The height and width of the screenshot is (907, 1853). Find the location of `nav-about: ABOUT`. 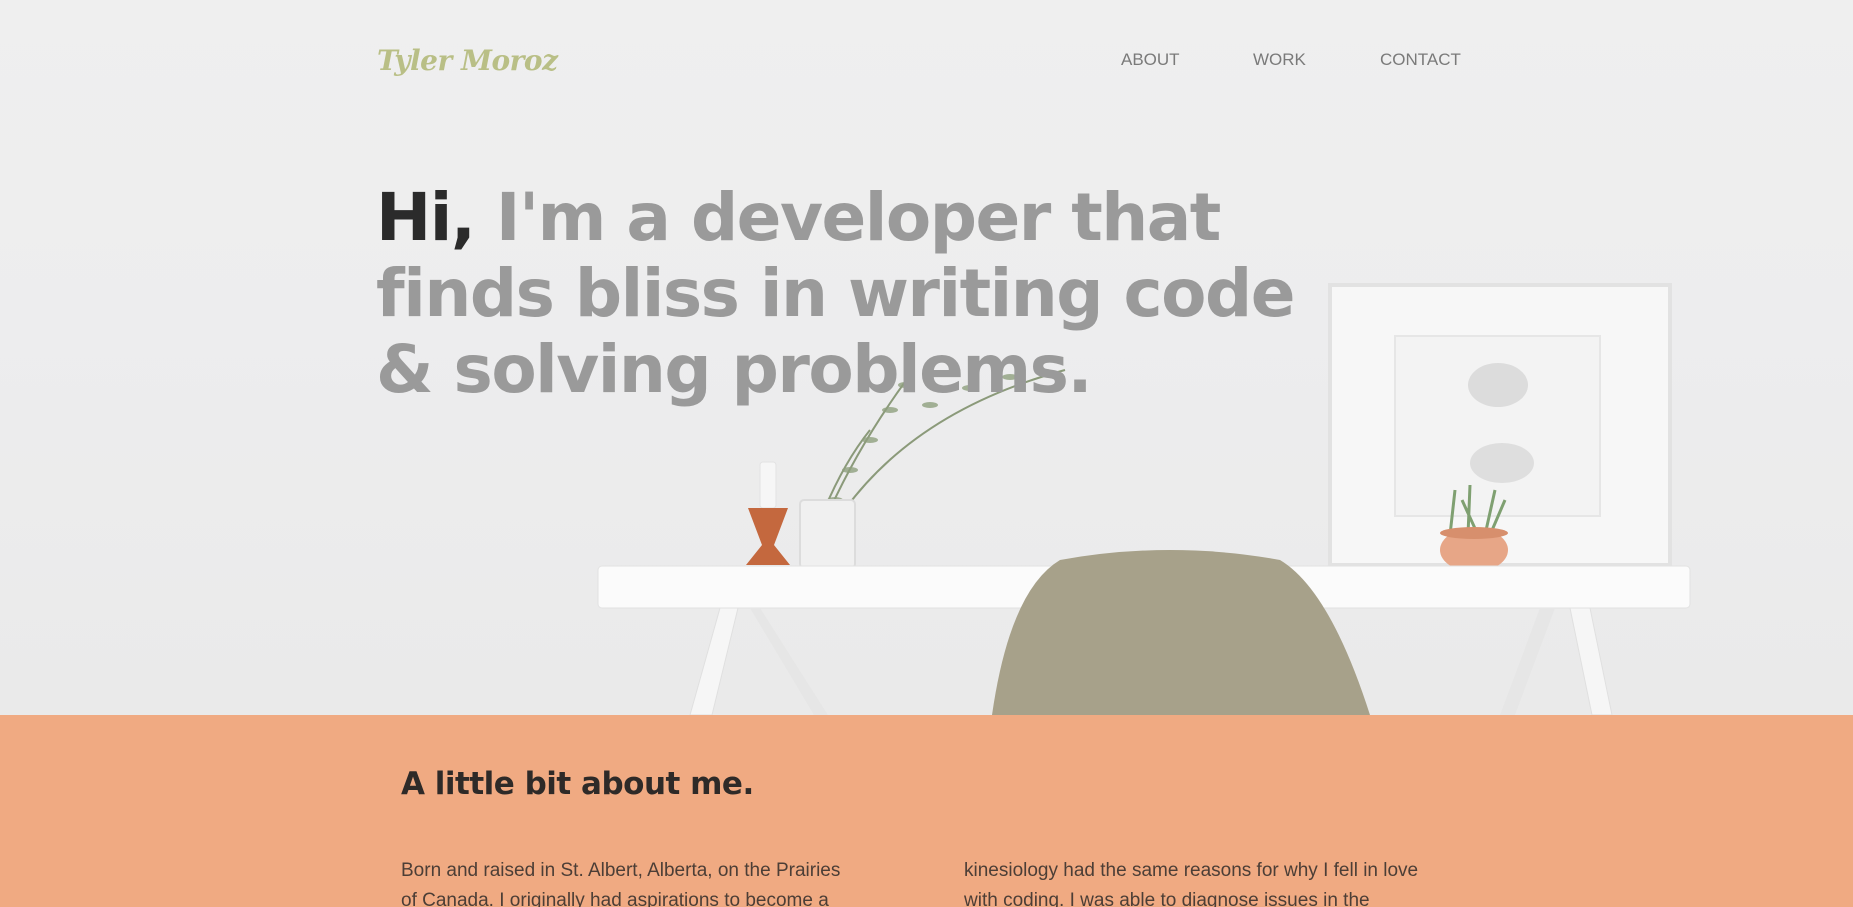

nav-about: ABOUT is located at coordinates (1150, 60).